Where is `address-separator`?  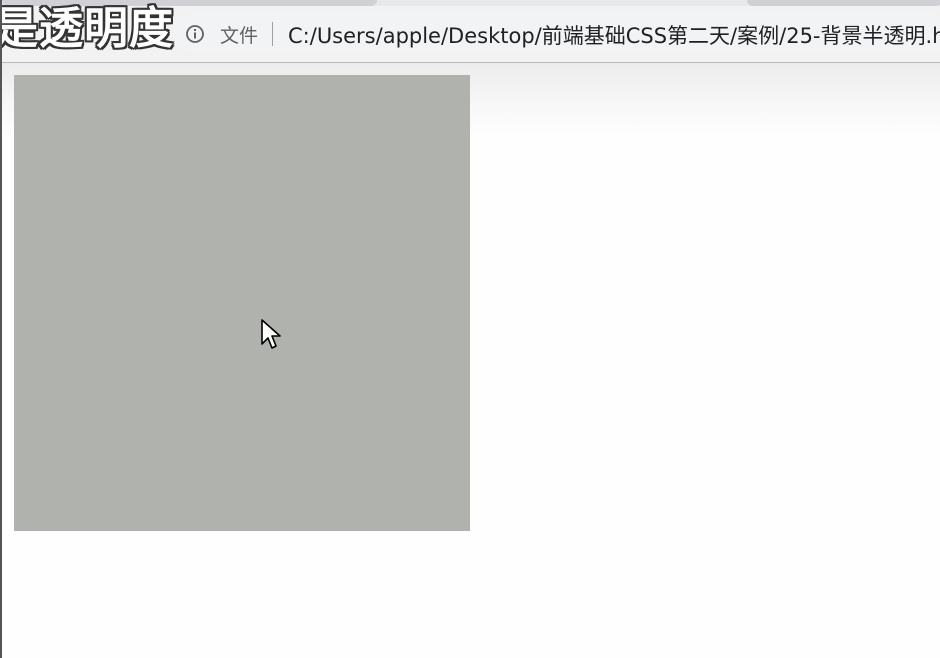 address-separator is located at coordinates (272, 34).